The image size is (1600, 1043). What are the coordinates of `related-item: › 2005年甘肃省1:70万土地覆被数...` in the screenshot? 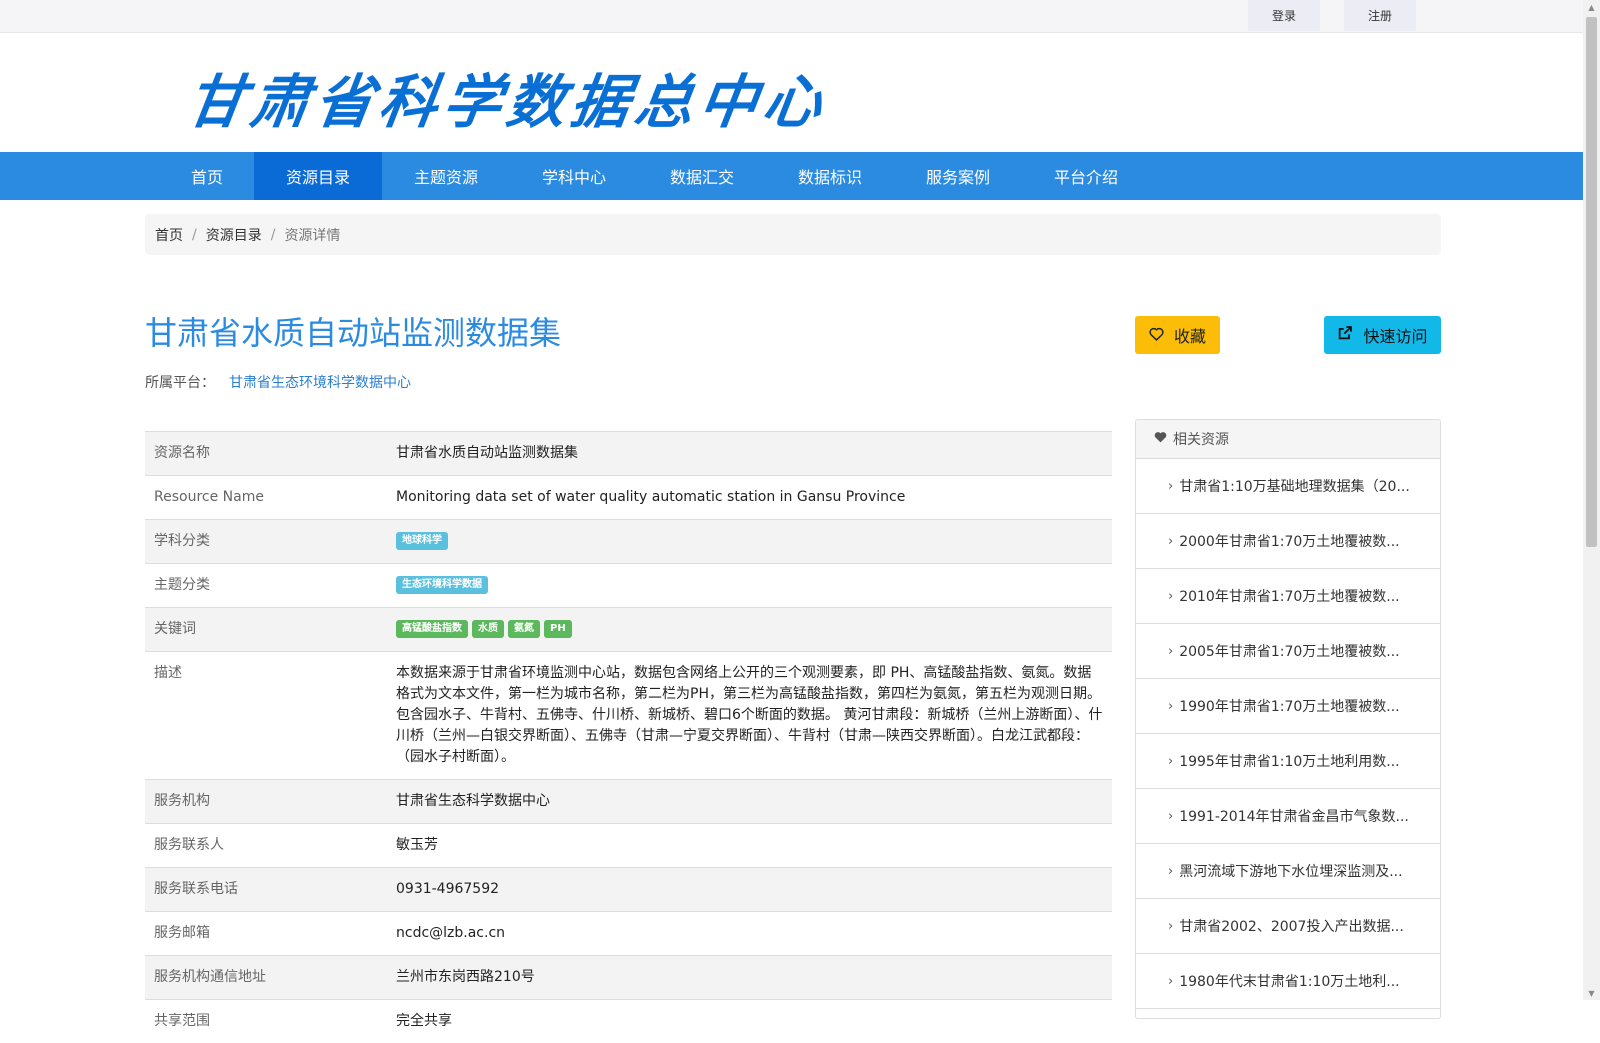 It's located at (1288, 651).